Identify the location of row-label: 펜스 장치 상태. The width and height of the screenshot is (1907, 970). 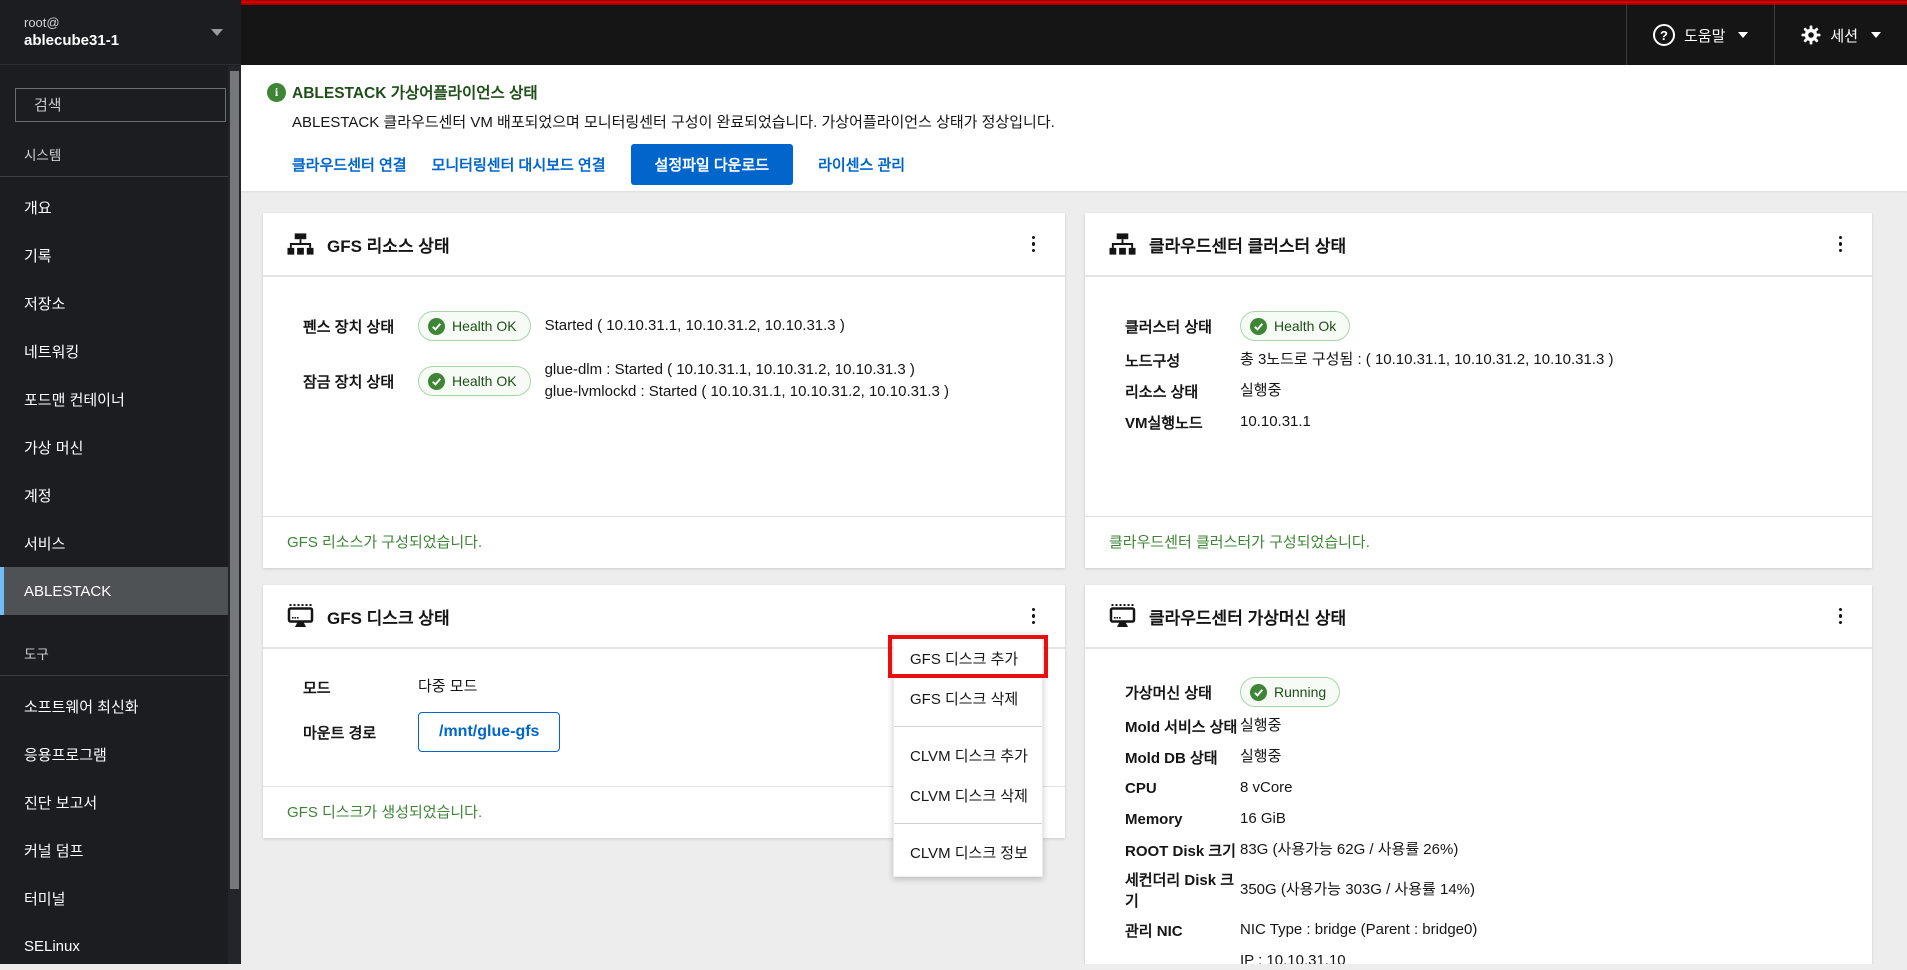
(349, 327).